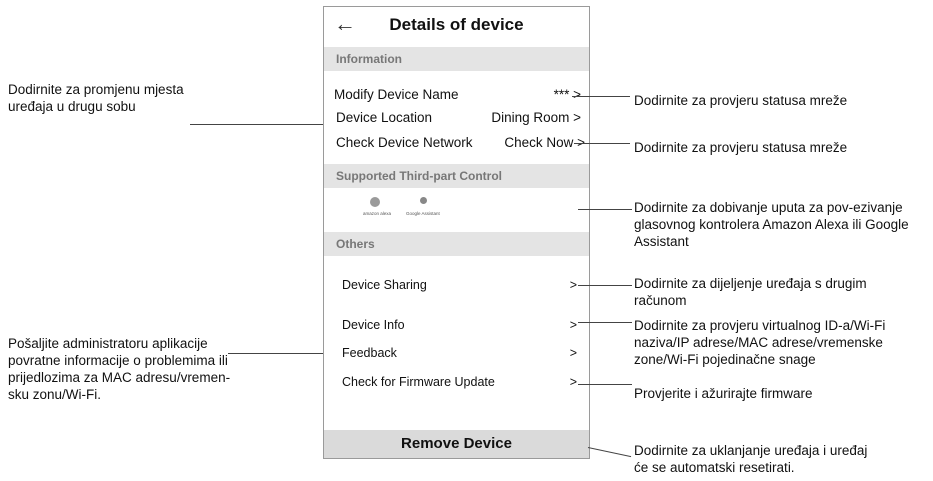  Describe the element at coordinates (573, 382) in the screenshot. I see `firmware-update-chevron-icon: >` at that location.